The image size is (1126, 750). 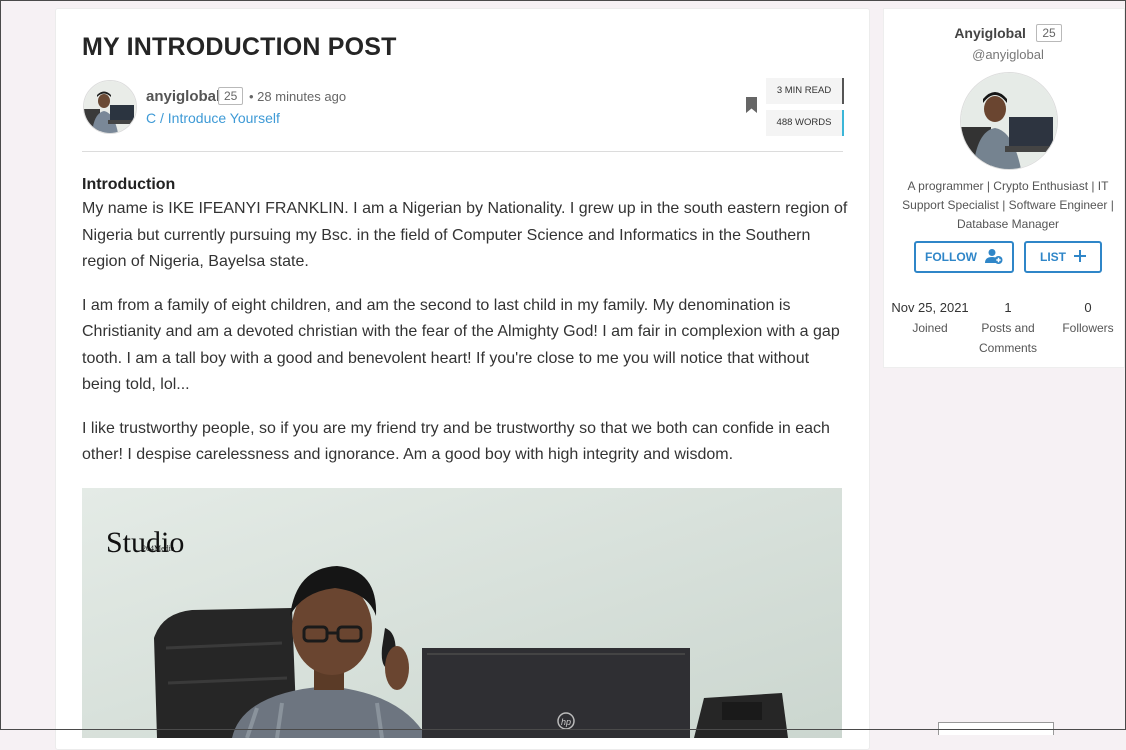 What do you see at coordinates (930, 318) in the screenshot?
I see `joined-stat: Nov 25, 2021 Joined` at bounding box center [930, 318].